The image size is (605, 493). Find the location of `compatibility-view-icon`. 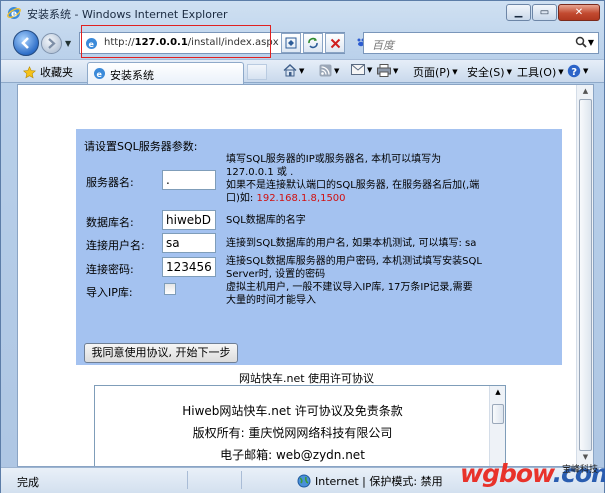

compatibility-view-icon is located at coordinates (291, 43).